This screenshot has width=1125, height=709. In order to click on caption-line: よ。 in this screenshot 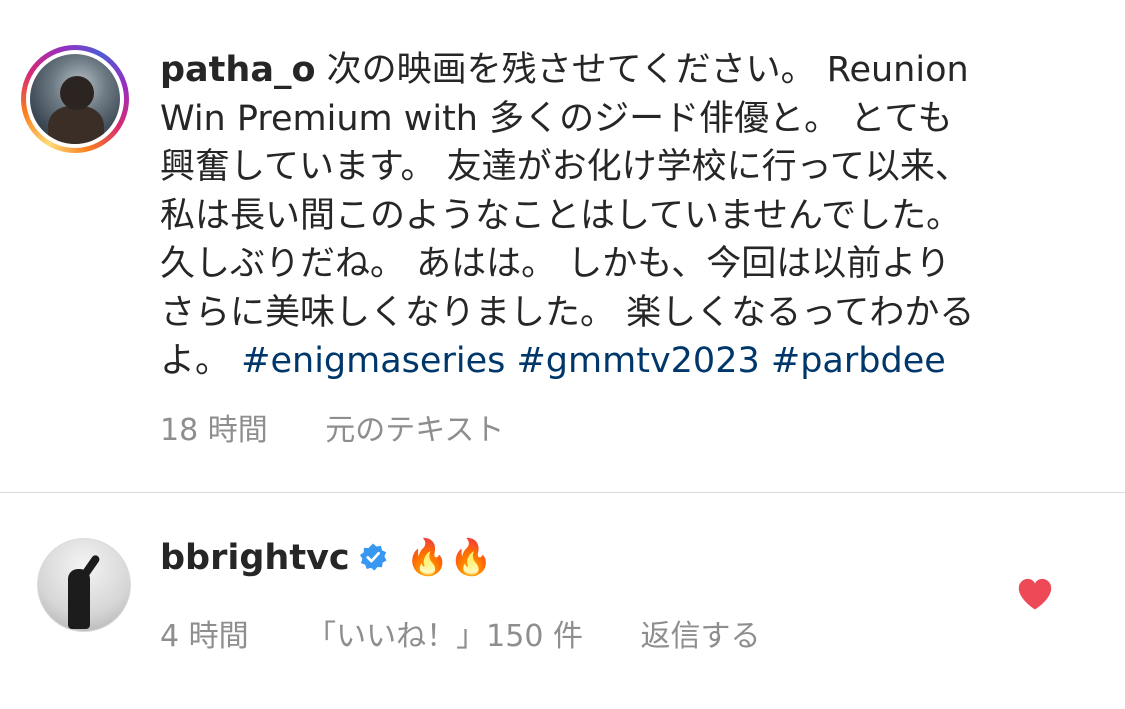, I will do `click(195, 361)`.